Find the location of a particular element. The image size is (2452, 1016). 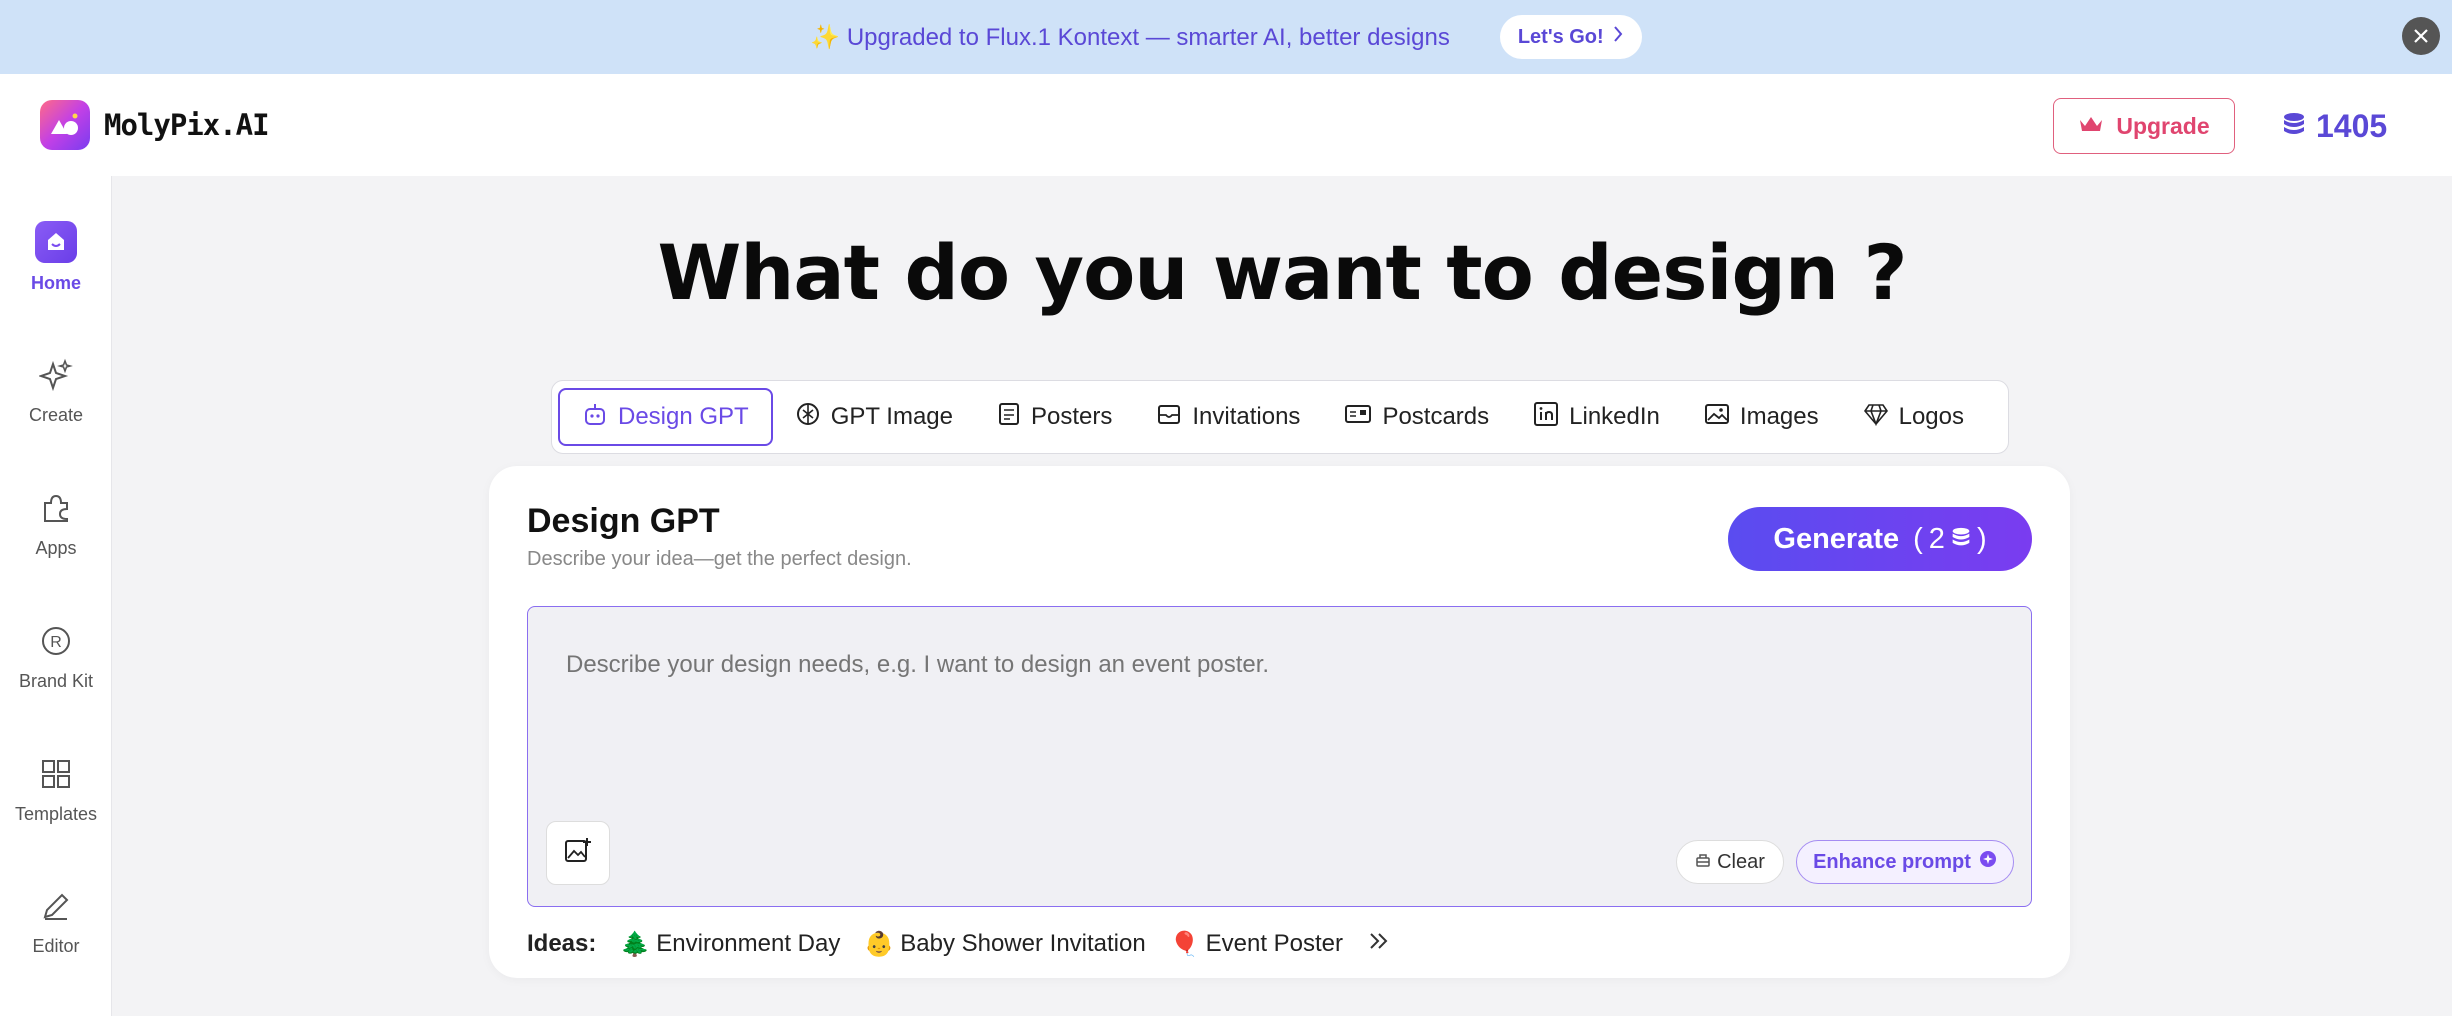

ideas-label: Ideas: is located at coordinates (562, 943).